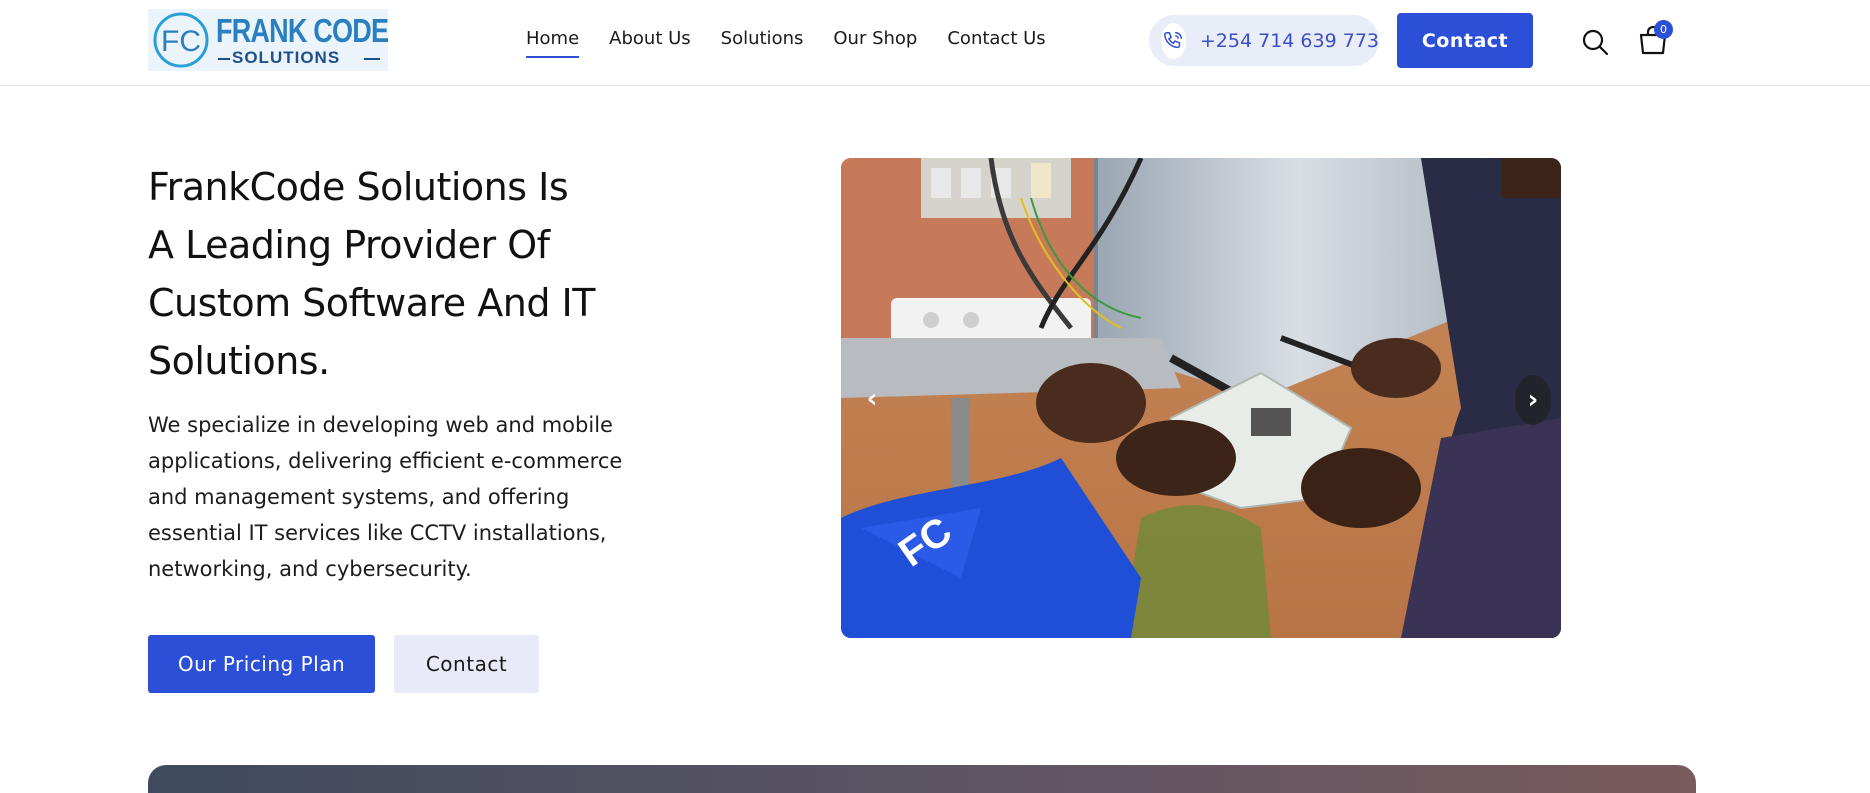  Describe the element at coordinates (302, 30) in the screenshot. I see `logo-title: FRANK CODE` at that location.